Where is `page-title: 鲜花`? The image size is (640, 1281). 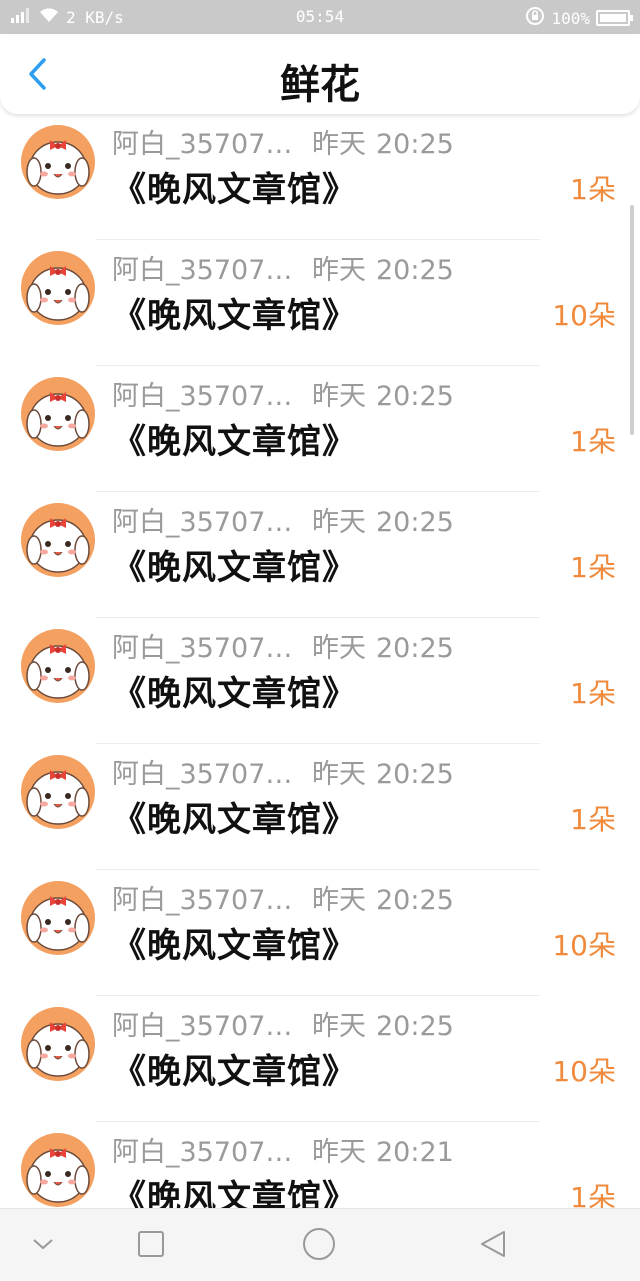
page-title: 鲜花 is located at coordinates (320, 85).